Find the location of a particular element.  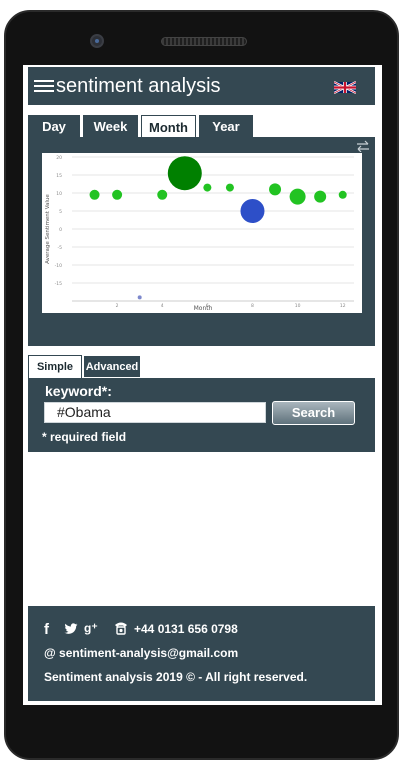

x-tick-label: 12 is located at coordinates (343, 306).